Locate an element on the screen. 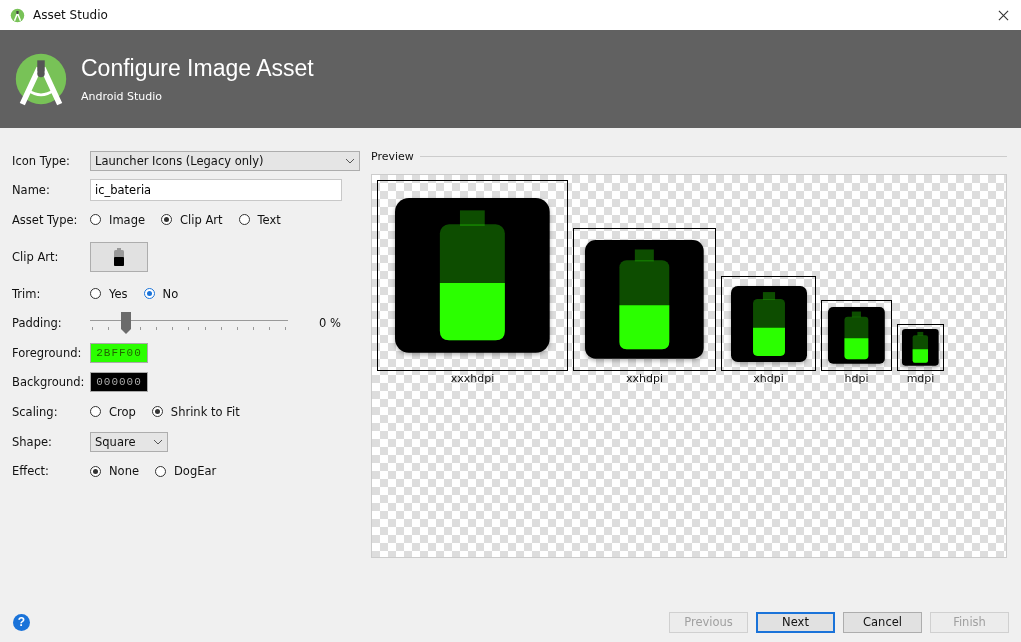 The image size is (1021, 642). radio-option: None is located at coordinates (114, 471).